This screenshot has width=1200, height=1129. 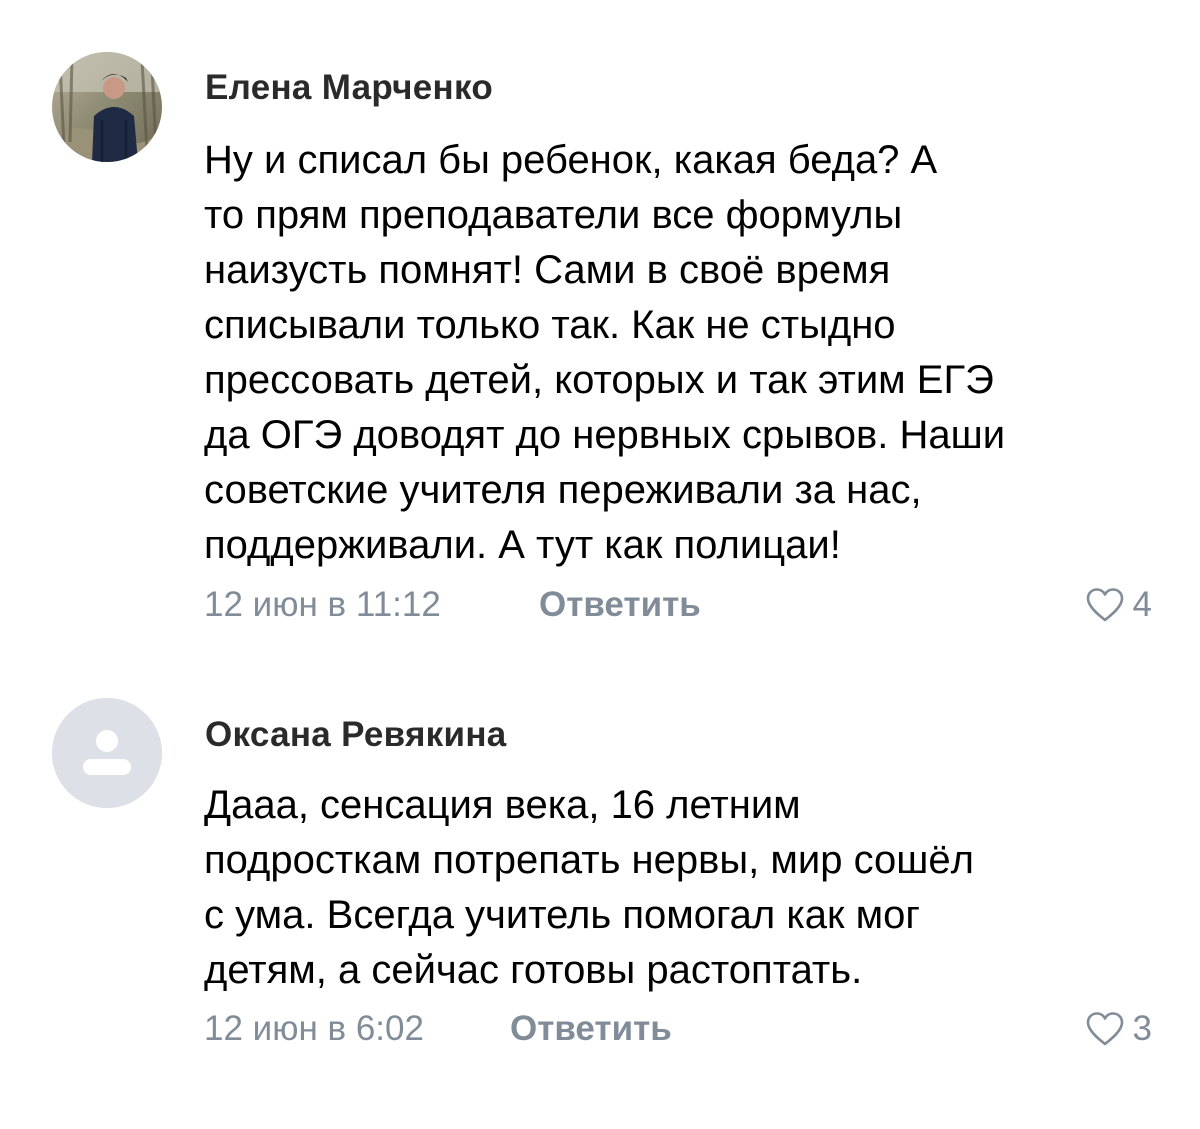 What do you see at coordinates (553, 215) in the screenshot?
I see `comment-text-line: то прям преподаватели все формулы` at bounding box center [553, 215].